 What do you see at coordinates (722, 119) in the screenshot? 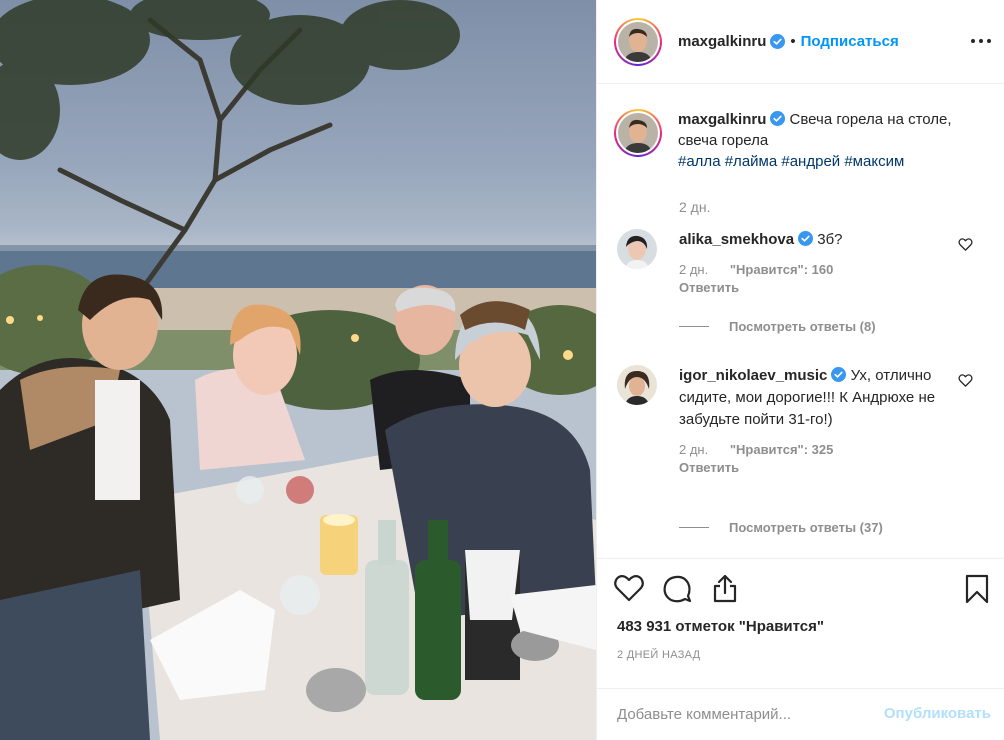
I see `caption-username: maxgalkinru` at bounding box center [722, 119].